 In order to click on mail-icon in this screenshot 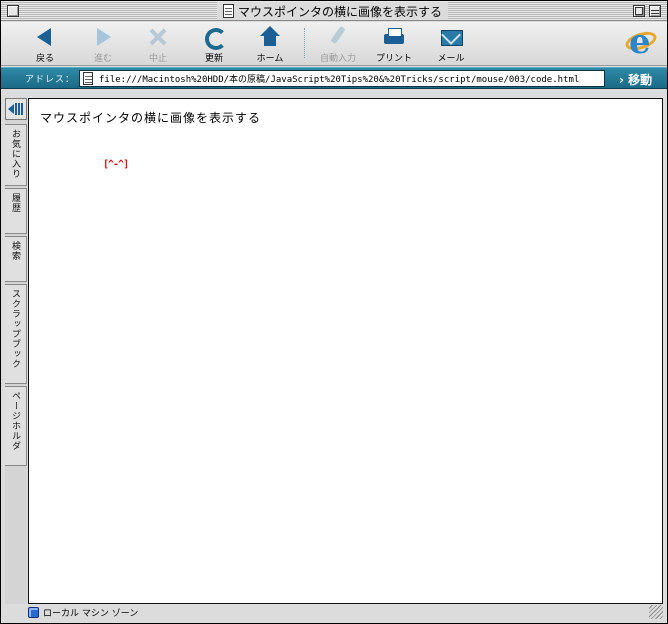, I will do `click(451, 36)`.